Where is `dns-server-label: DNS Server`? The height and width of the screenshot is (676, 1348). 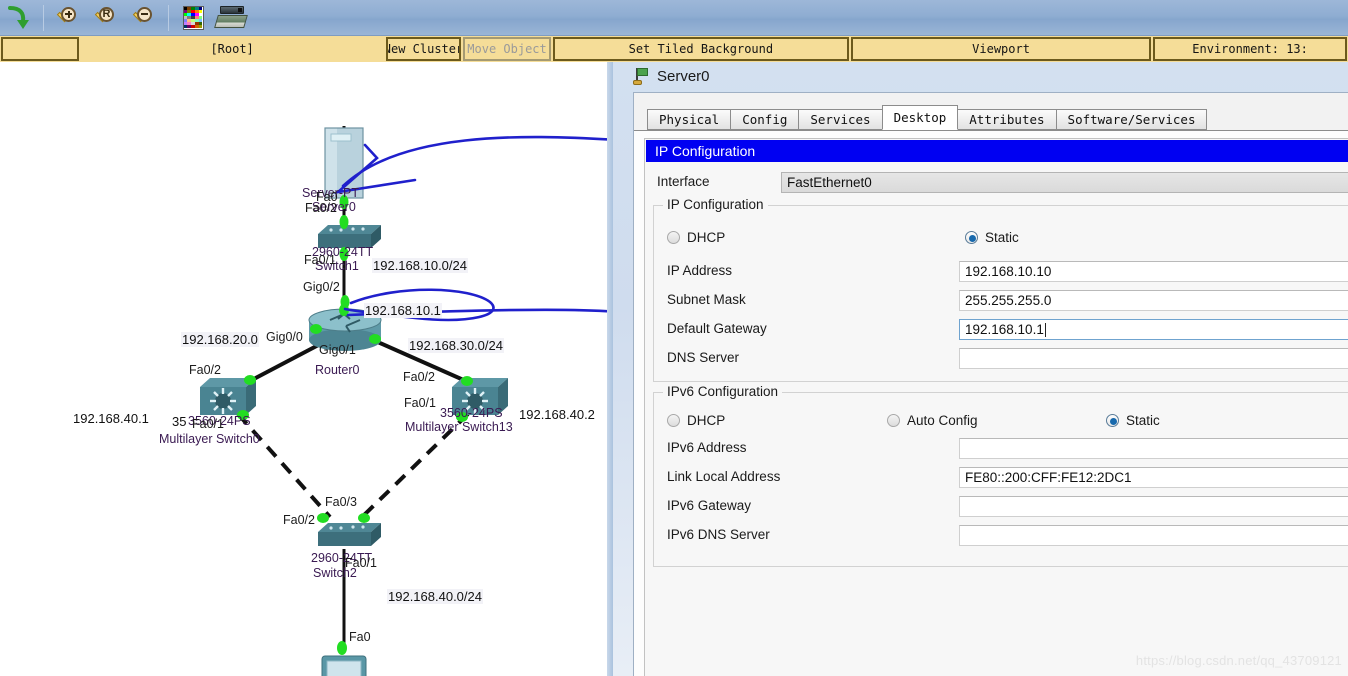 dns-server-label: DNS Server is located at coordinates (703, 357).